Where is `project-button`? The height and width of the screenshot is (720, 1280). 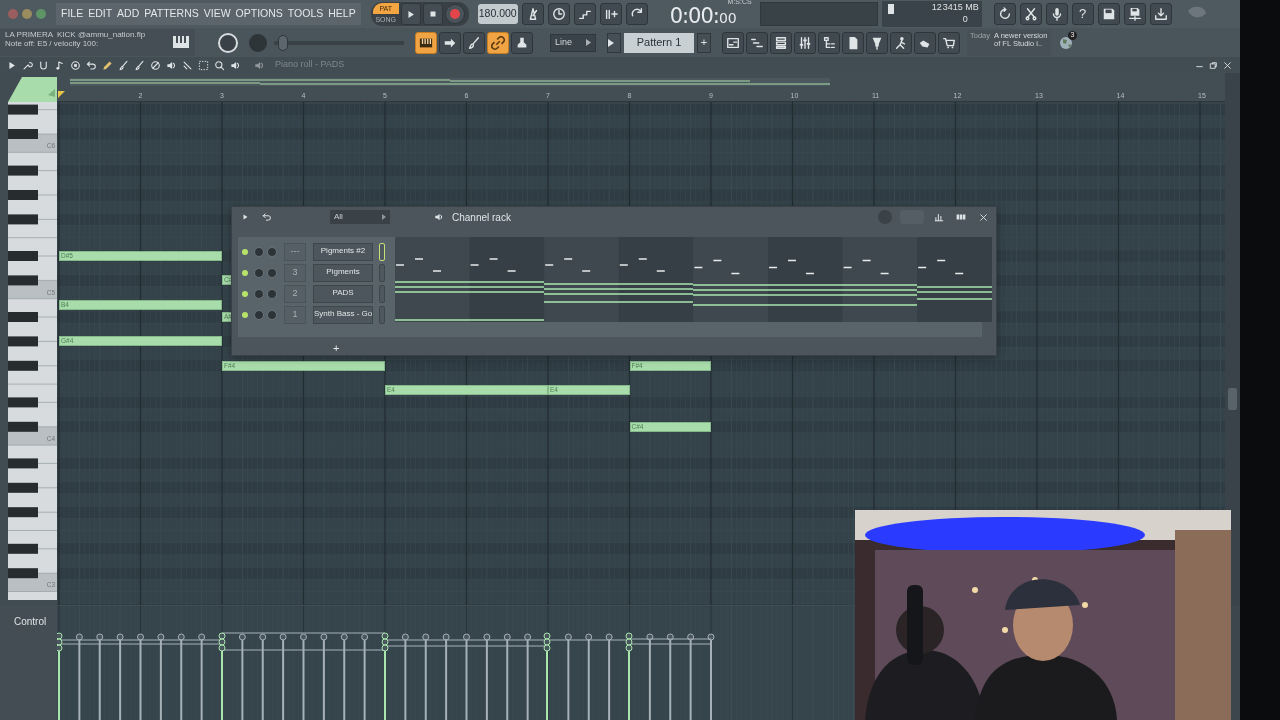 project-button is located at coordinates (853, 42).